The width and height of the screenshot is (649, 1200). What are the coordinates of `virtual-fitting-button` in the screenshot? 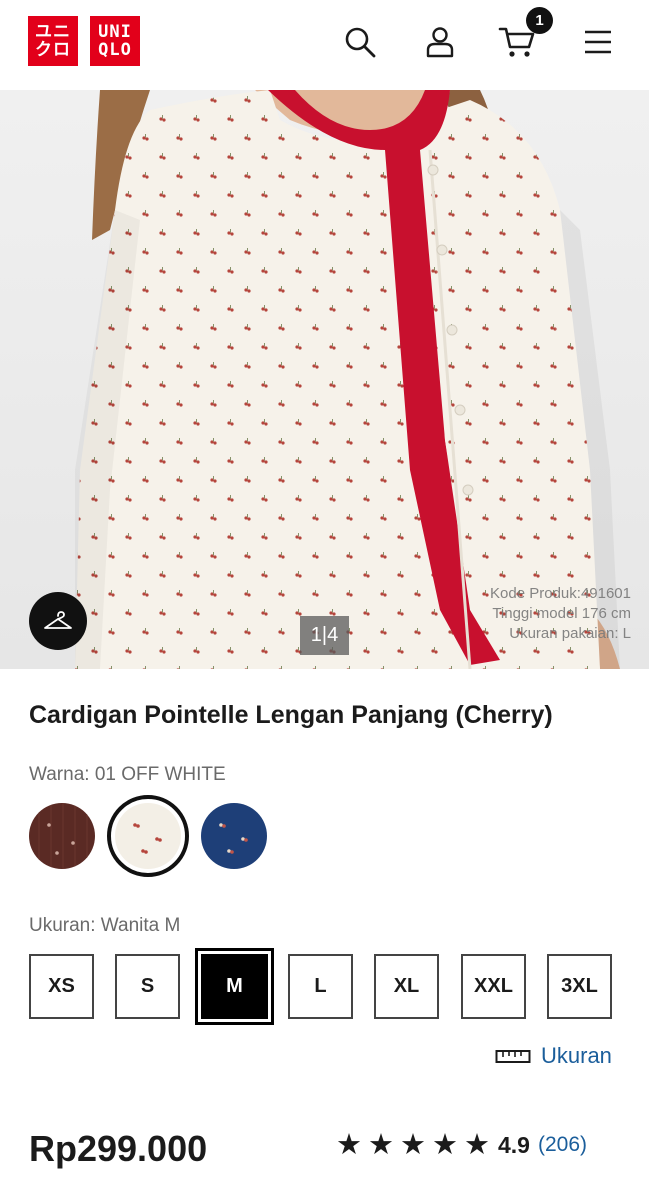 It's located at (58, 621).